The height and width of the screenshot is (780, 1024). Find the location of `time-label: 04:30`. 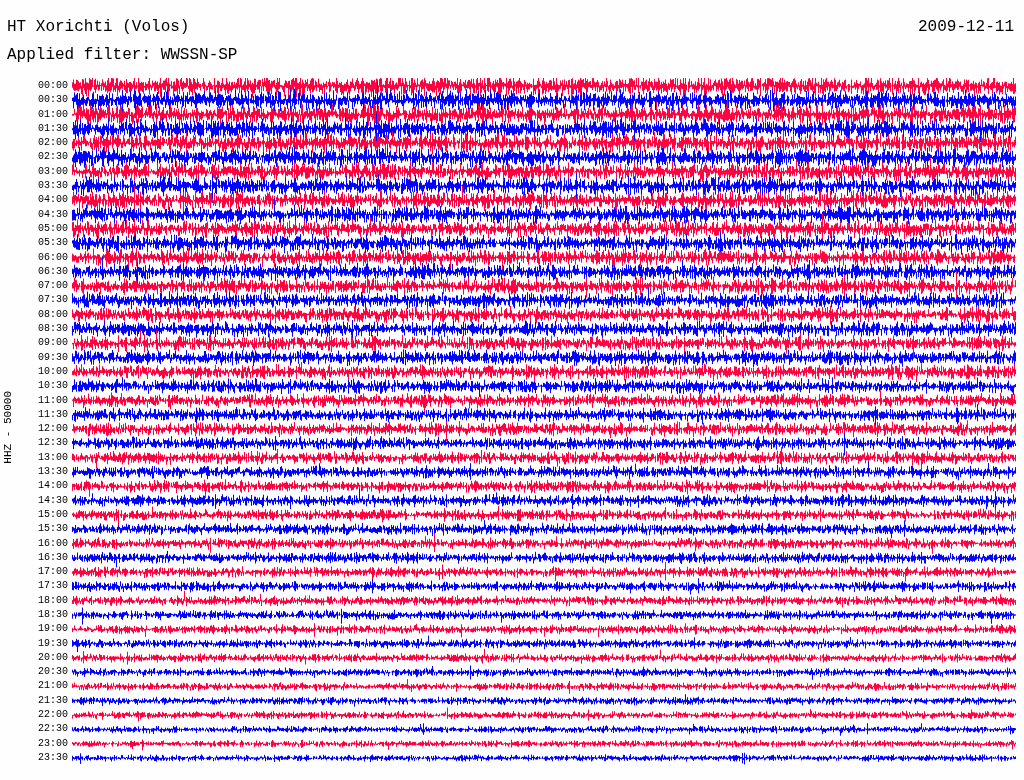

time-label: 04:30 is located at coordinates (53, 214).